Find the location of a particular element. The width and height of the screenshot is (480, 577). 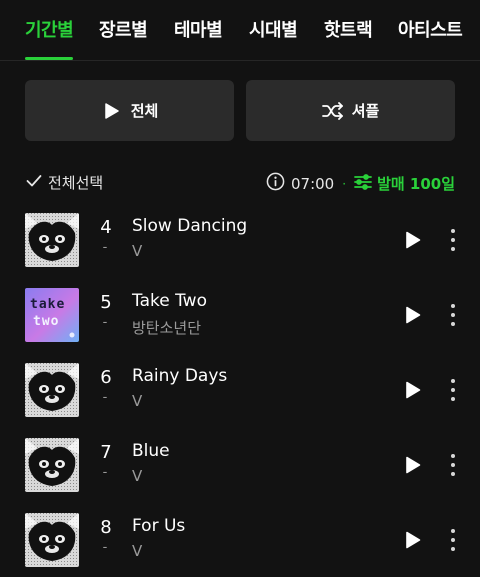

track-title: Take Two is located at coordinates (169, 301).